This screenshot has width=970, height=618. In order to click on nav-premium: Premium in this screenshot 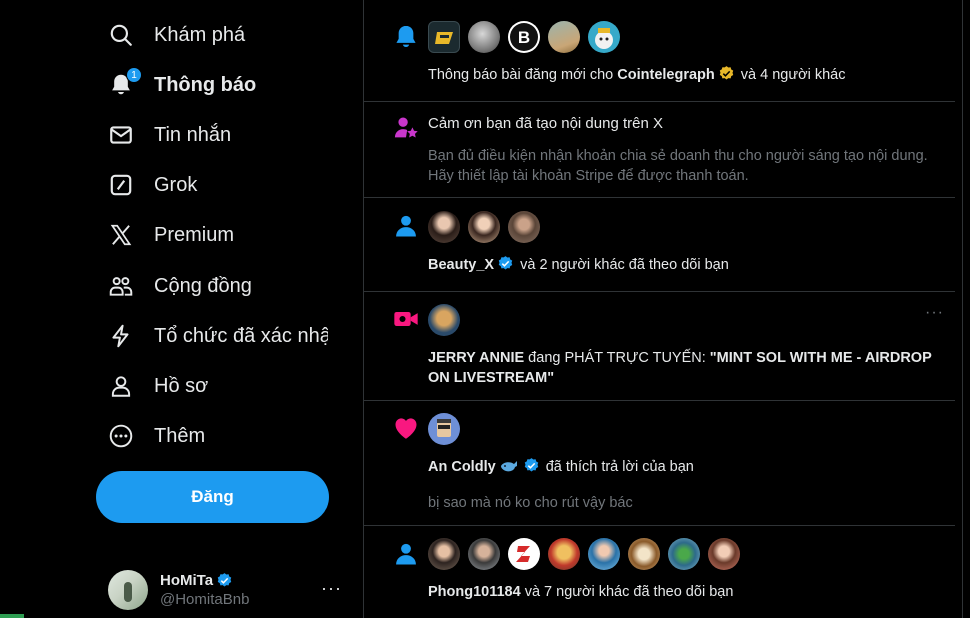, I will do `click(167, 235)`.